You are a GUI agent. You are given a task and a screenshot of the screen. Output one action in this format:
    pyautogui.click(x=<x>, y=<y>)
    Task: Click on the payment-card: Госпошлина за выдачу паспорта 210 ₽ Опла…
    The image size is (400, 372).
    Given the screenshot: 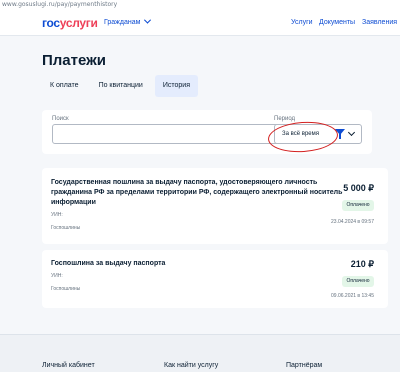 What is the action you would take?
    pyautogui.click(x=215, y=279)
    